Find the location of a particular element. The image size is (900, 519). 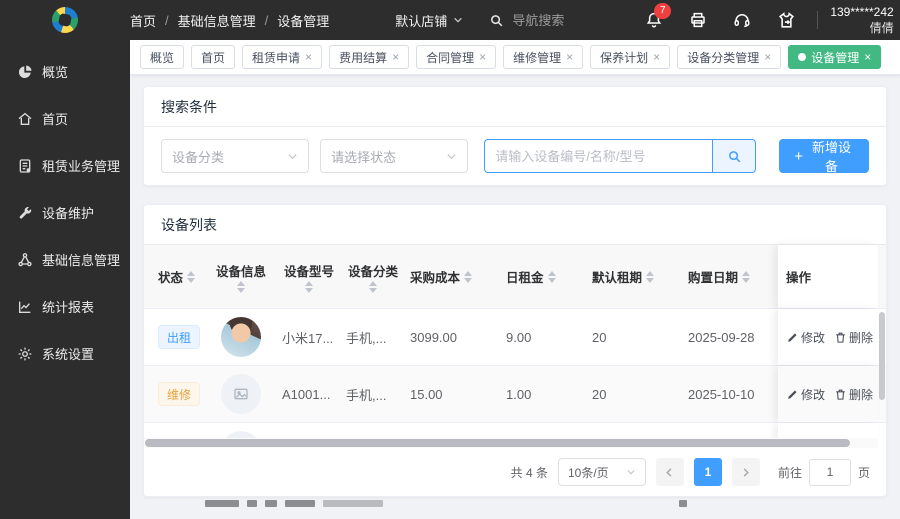

printer-icon is located at coordinates (698, 20).